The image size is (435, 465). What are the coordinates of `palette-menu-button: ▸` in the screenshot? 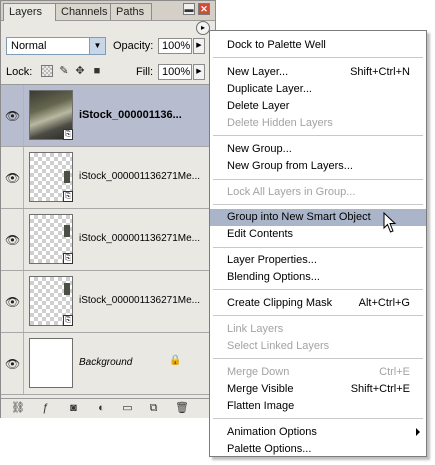 It's located at (203, 28).